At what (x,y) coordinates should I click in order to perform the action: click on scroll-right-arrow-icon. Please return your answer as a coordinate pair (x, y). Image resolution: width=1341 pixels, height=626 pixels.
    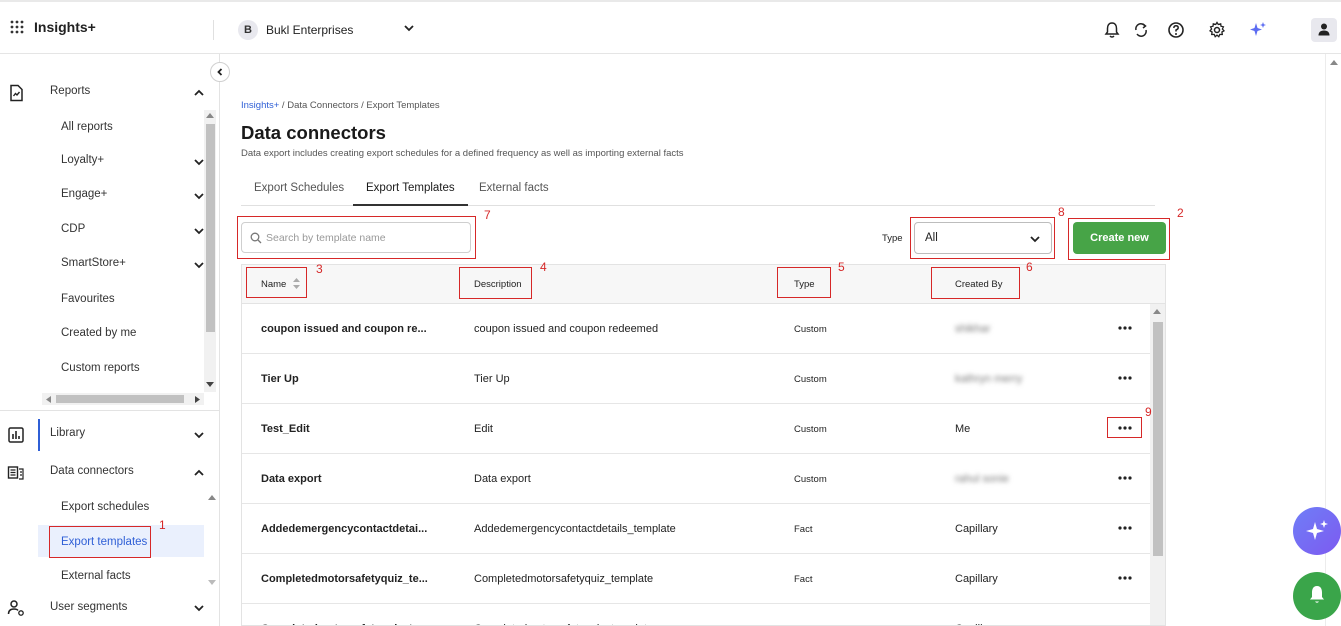
    Looking at the image, I should click on (198, 399).